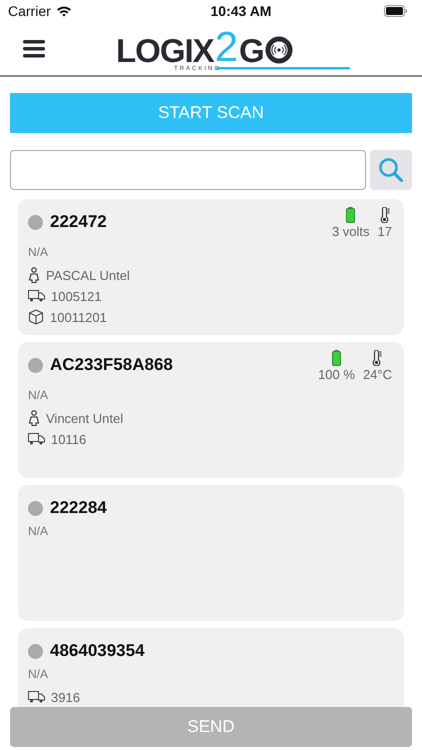  What do you see at coordinates (64, 11) in the screenshot?
I see `wifi-icon` at bounding box center [64, 11].